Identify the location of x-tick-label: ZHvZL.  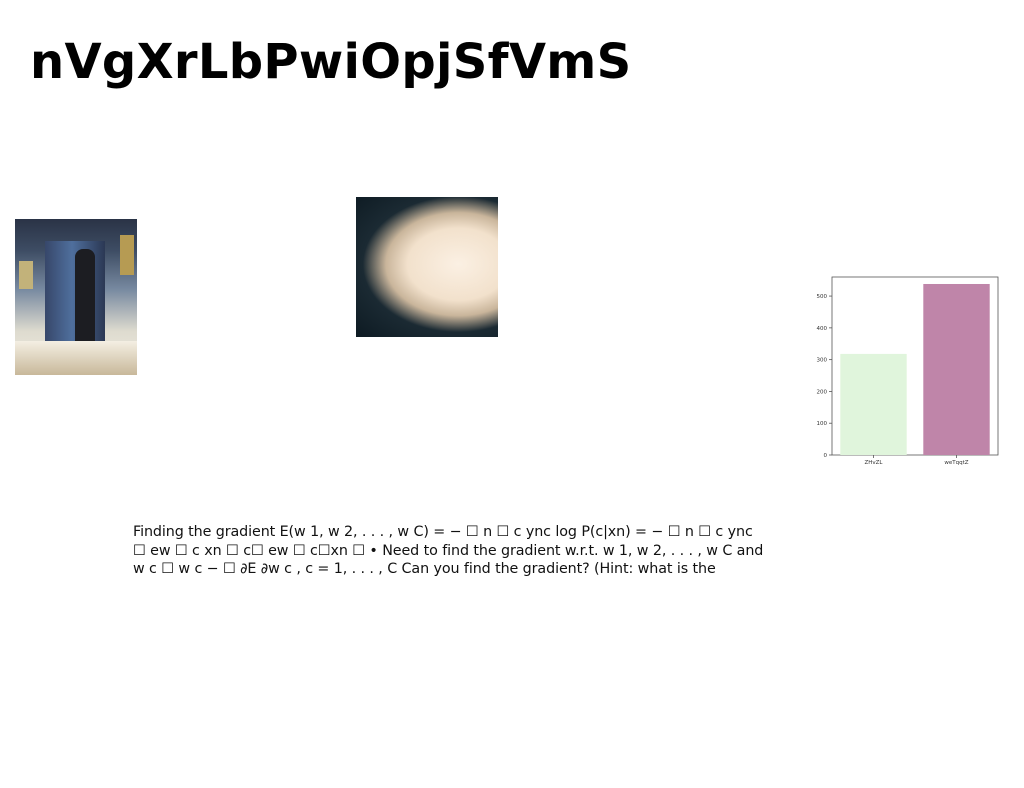
(874, 463).